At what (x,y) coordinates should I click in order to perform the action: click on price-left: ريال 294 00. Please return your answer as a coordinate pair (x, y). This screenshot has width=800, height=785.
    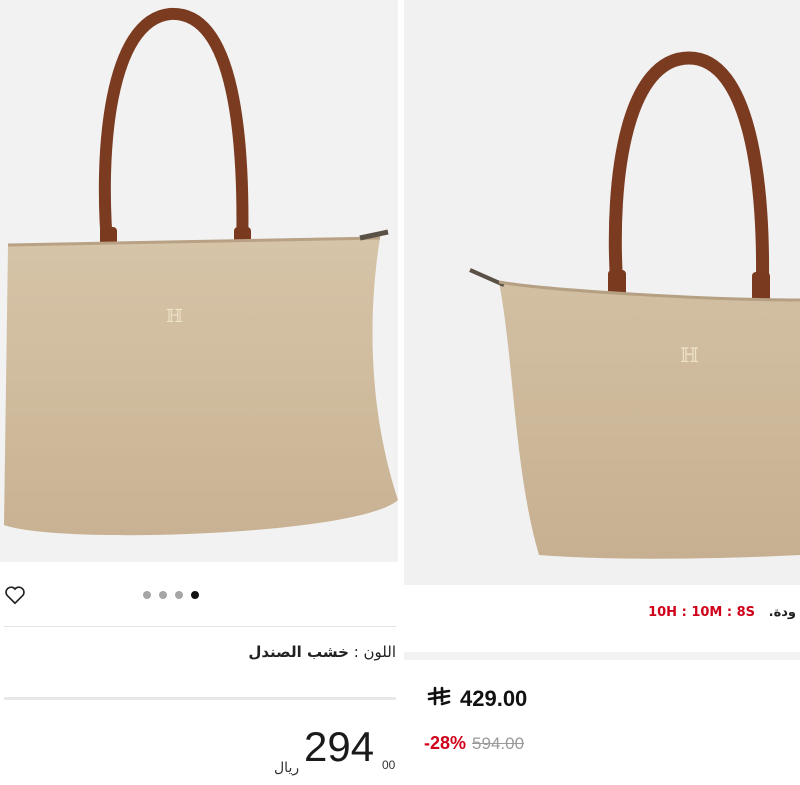
    Looking at the image, I should click on (334, 754).